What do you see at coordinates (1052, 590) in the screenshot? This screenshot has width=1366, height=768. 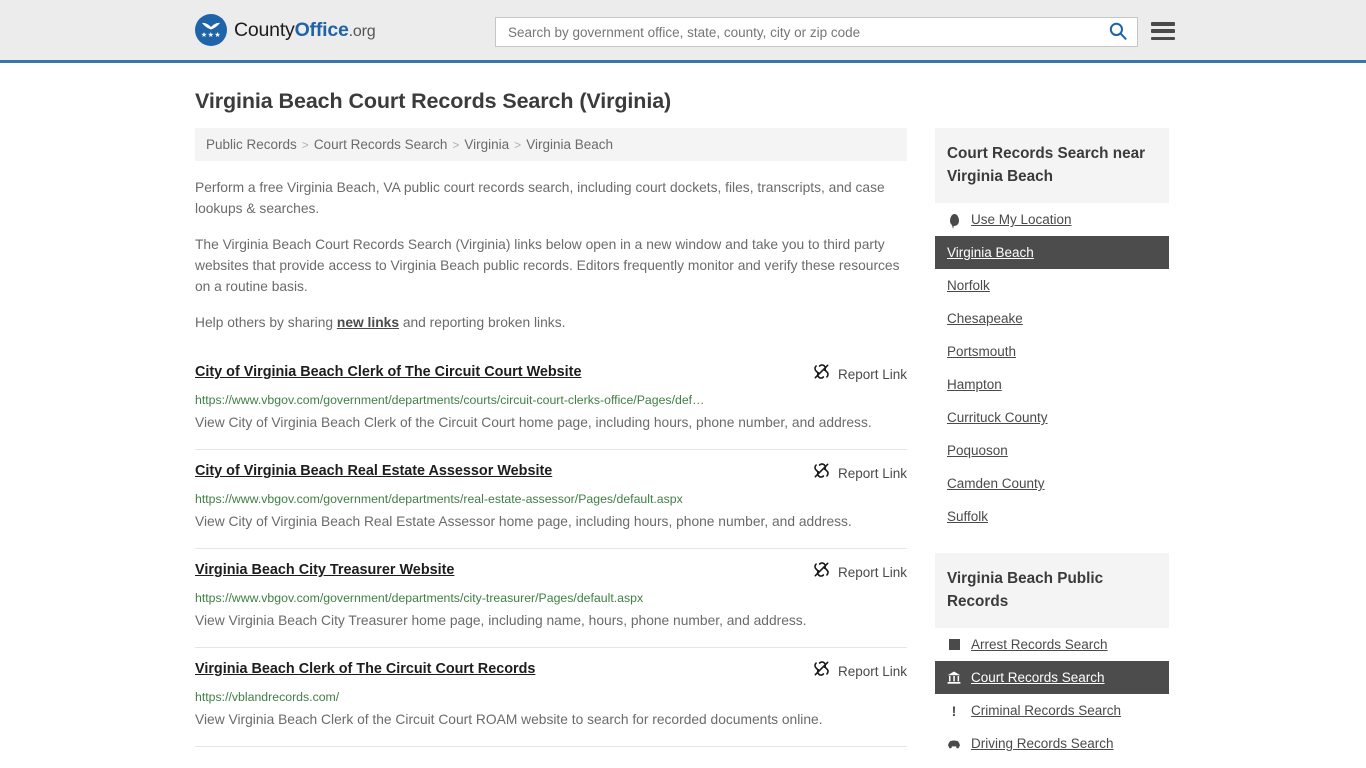 I see `sidebar-records-title: Virginia Beach Public Records` at bounding box center [1052, 590].